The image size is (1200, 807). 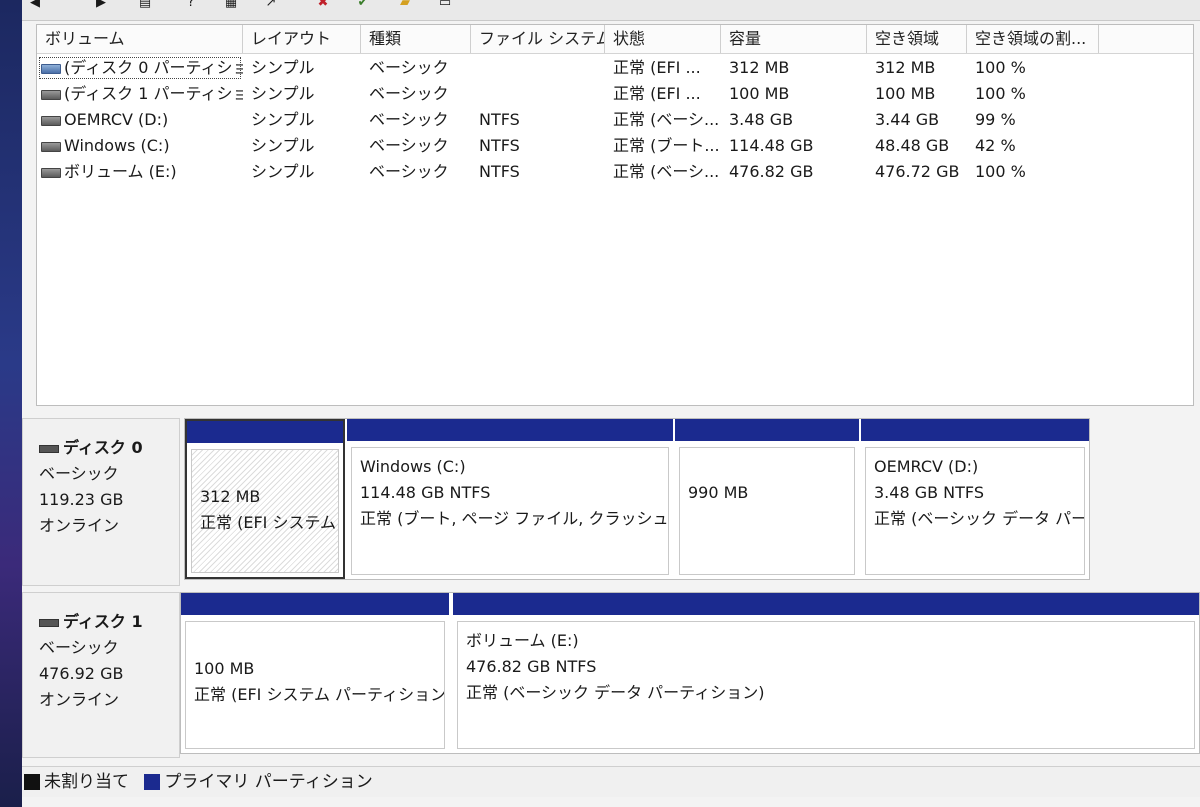 What do you see at coordinates (663, 39) in the screenshot?
I see `col-header-status: 状態` at bounding box center [663, 39].